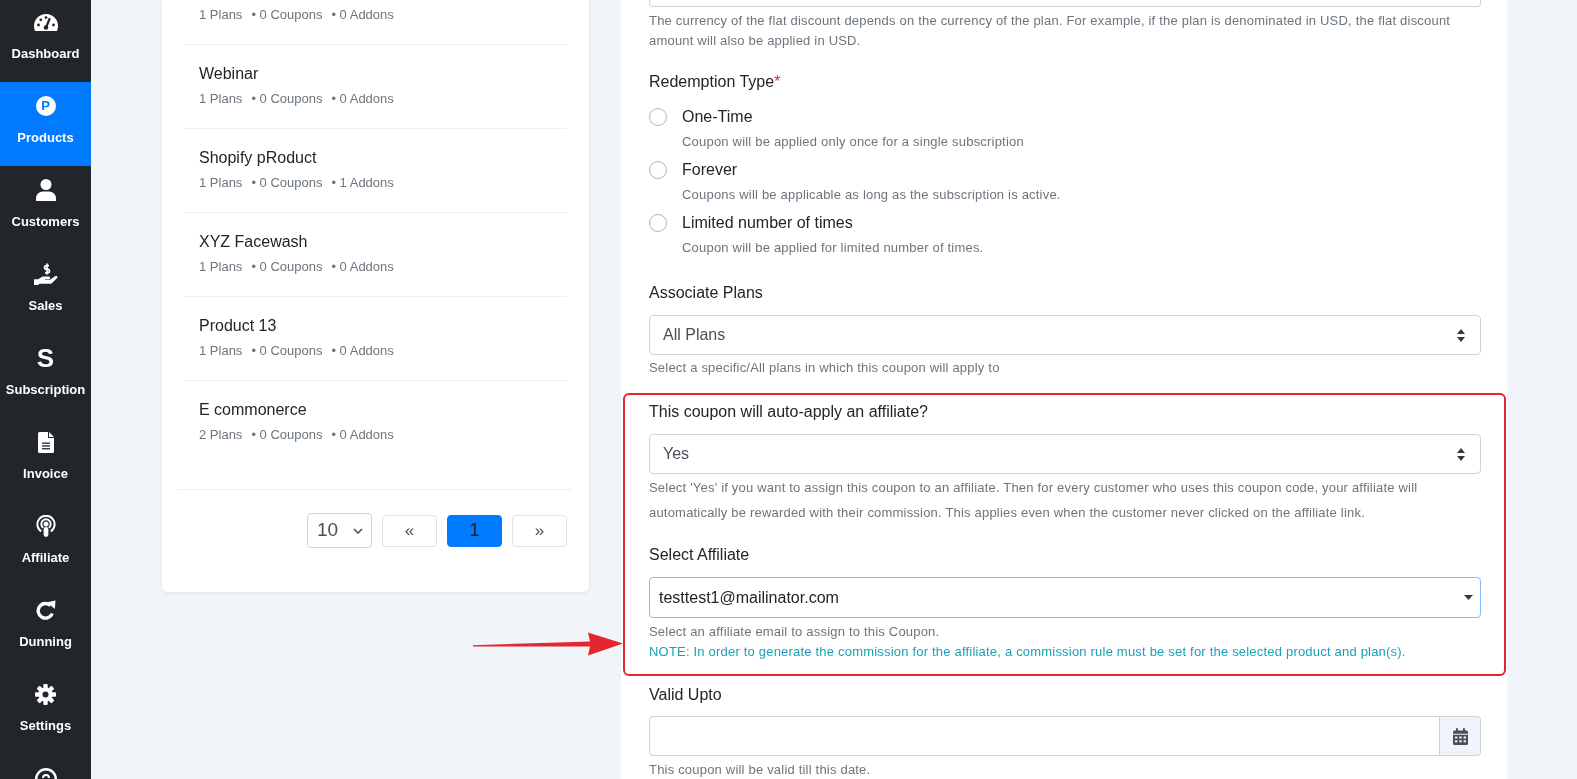 The image size is (1577, 779). What do you see at coordinates (700, 555) in the screenshot?
I see `field-label: Select Affiliate` at bounding box center [700, 555].